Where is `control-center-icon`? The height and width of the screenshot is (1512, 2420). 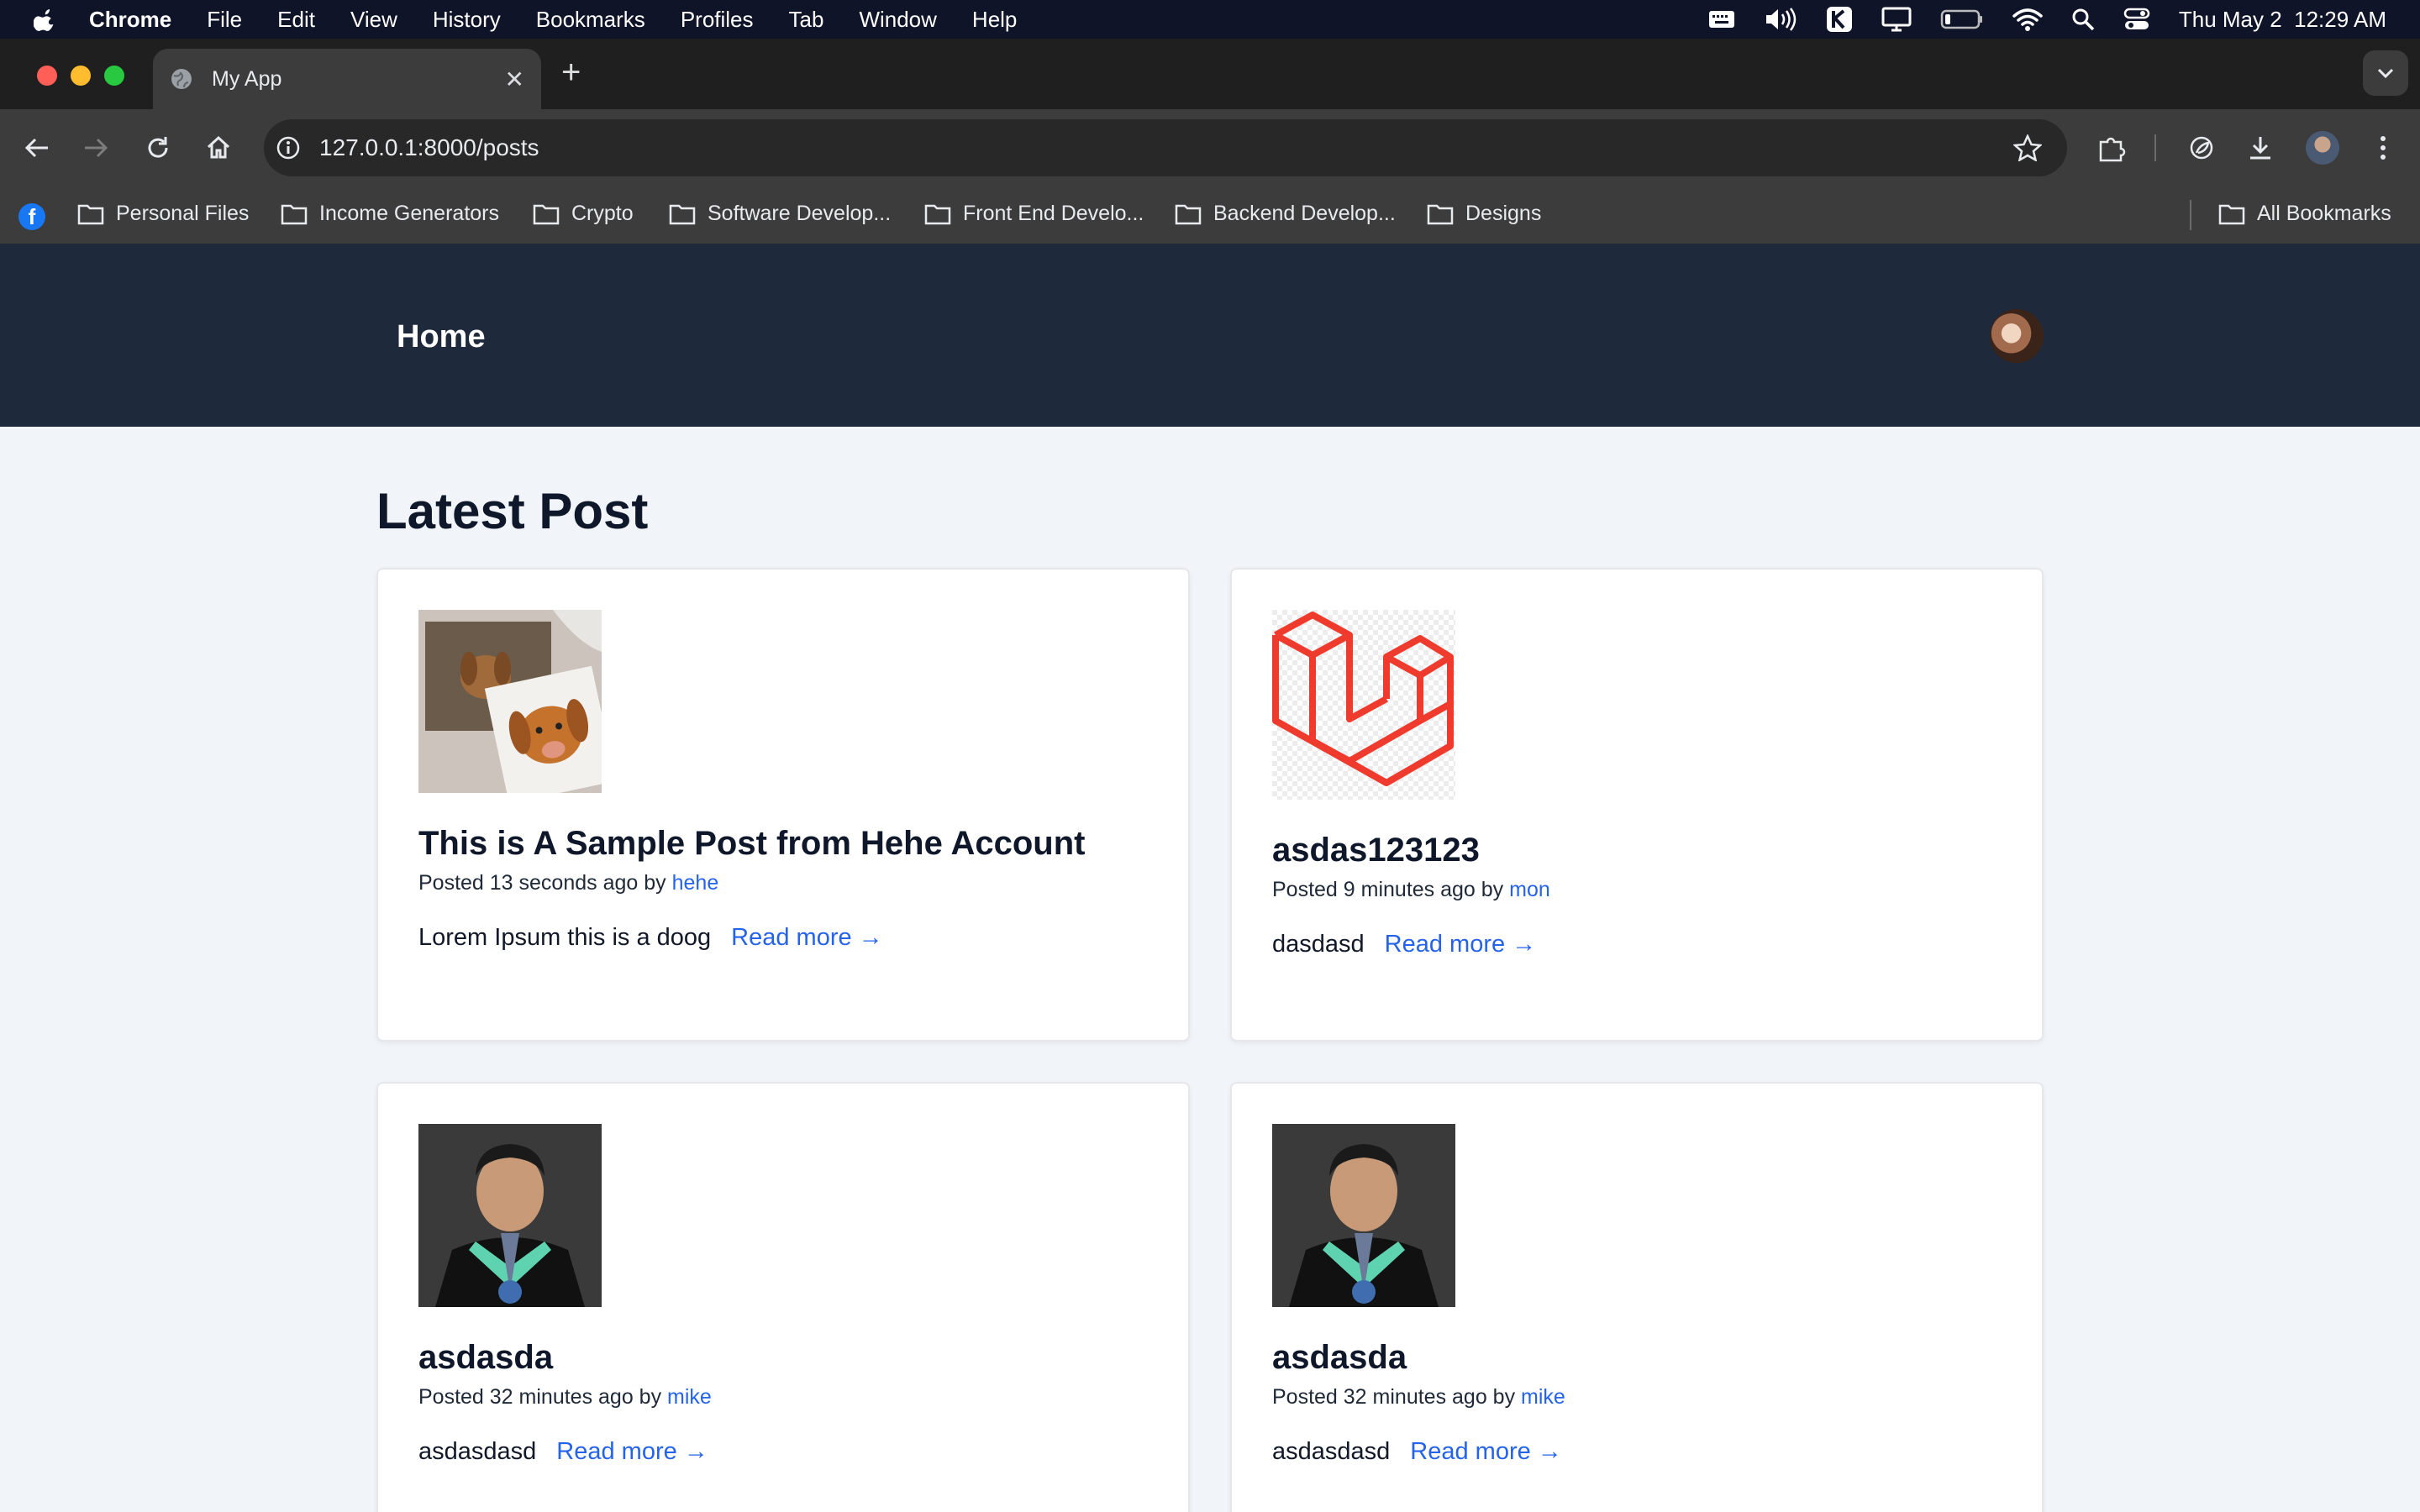 control-center-icon is located at coordinates (2136, 19).